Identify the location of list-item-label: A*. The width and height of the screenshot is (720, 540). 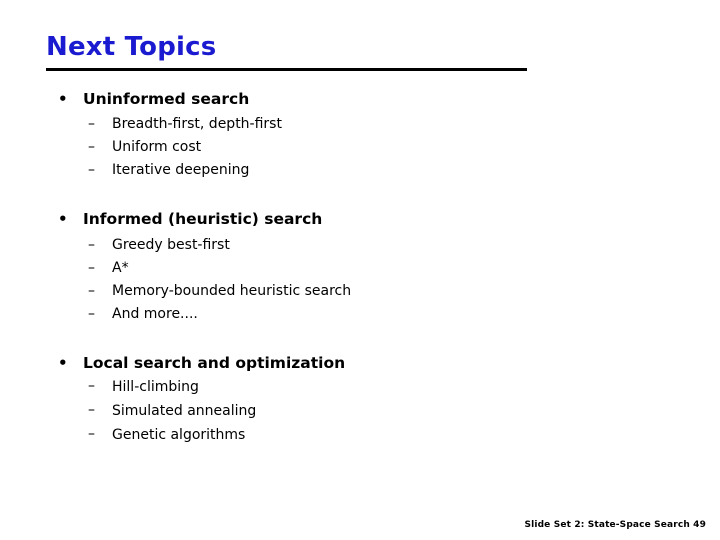
(120, 268).